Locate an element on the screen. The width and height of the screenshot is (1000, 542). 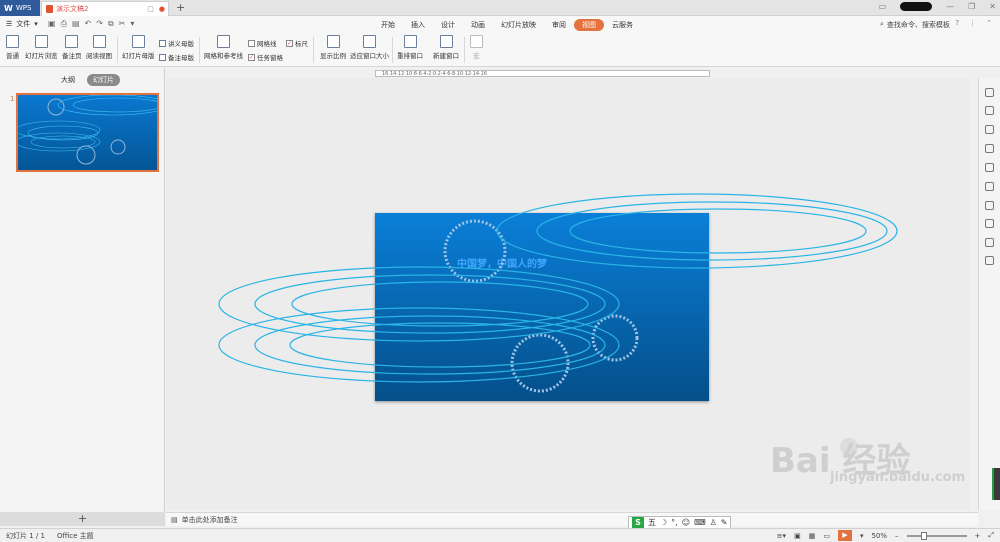
side-widget is located at coordinates (996, 484).